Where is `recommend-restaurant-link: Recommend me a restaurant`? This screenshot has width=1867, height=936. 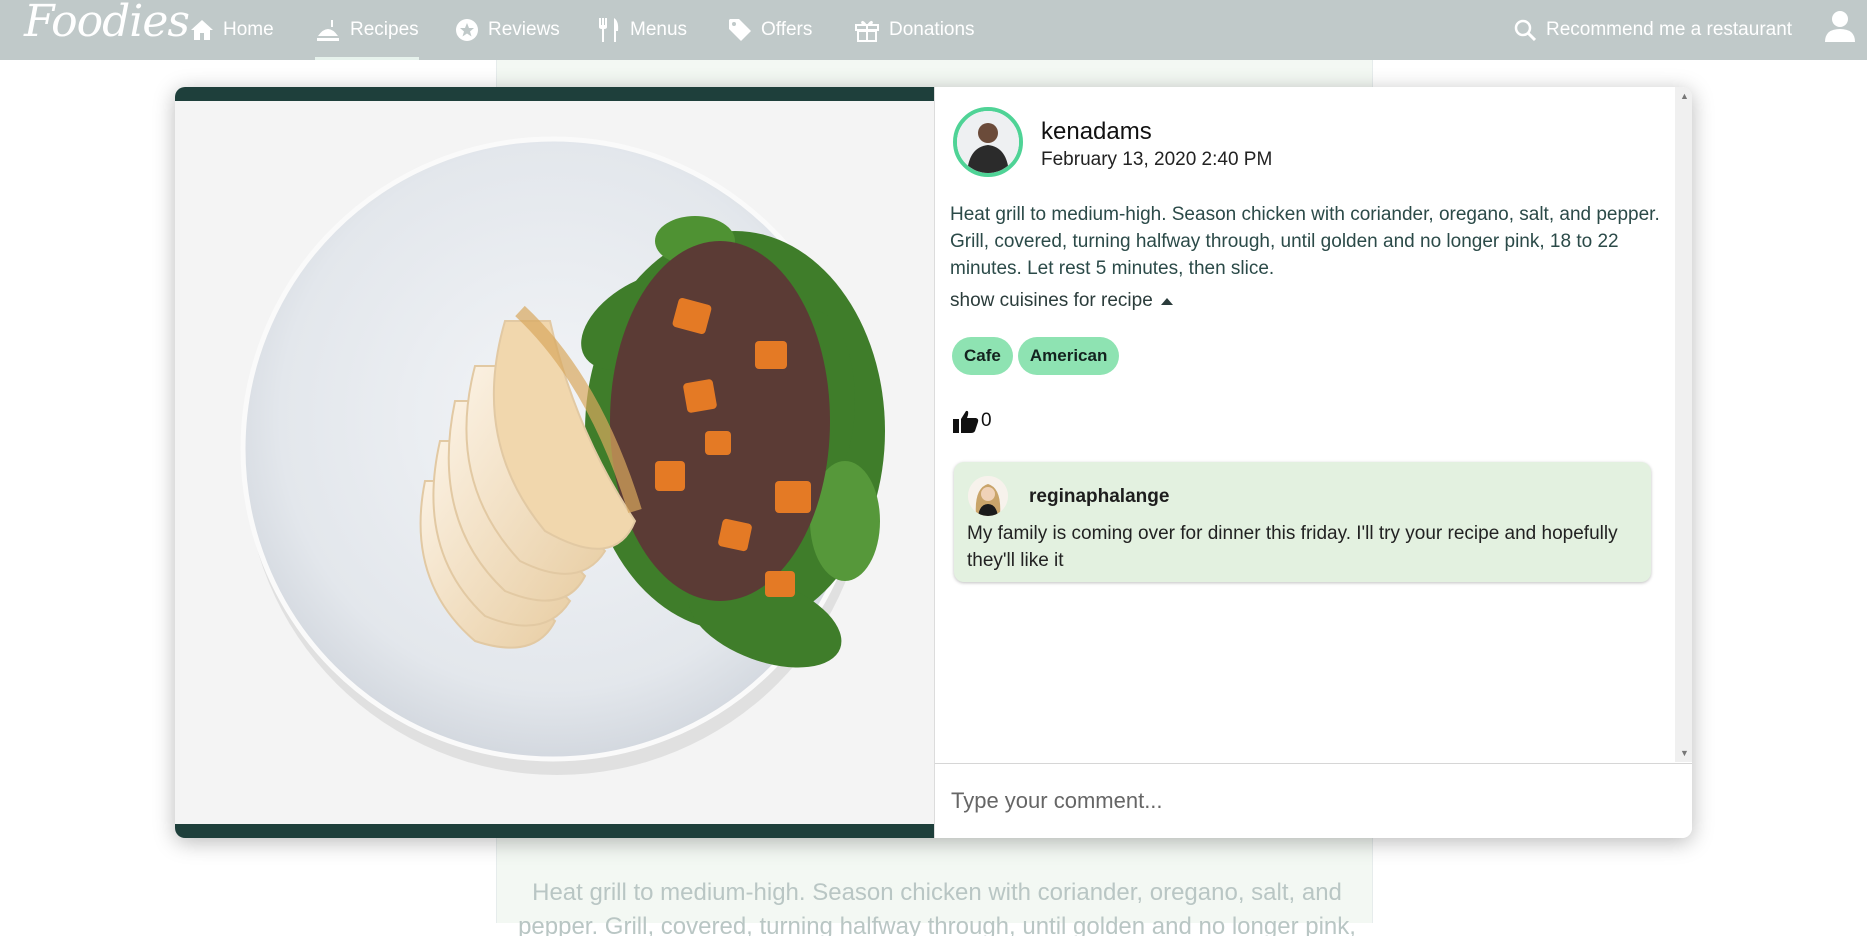
recommend-restaurant-link: Recommend me a restaurant is located at coordinates (1653, 30).